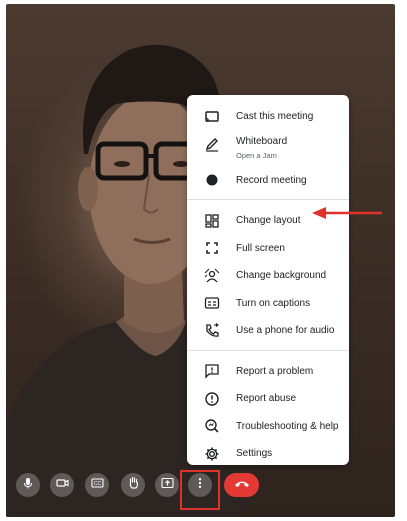 This screenshot has width=407, height=521. Describe the element at coordinates (200, 490) in the screenshot. I see `annotation-highlight-box` at that location.